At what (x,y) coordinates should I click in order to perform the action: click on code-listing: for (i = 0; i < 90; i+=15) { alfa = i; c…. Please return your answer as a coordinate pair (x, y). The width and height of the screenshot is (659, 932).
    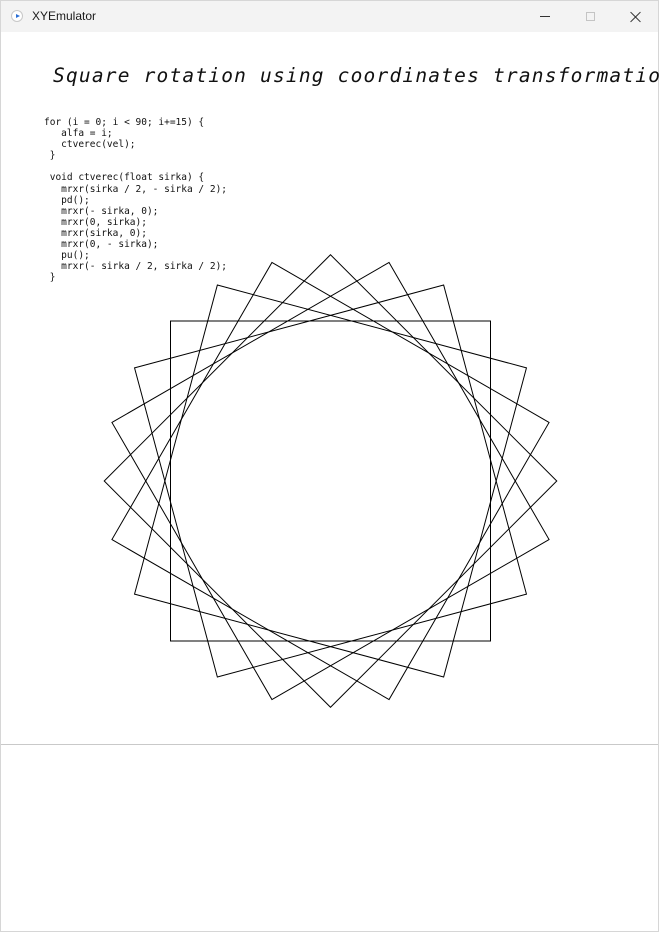
    Looking at the image, I should click on (135, 200).